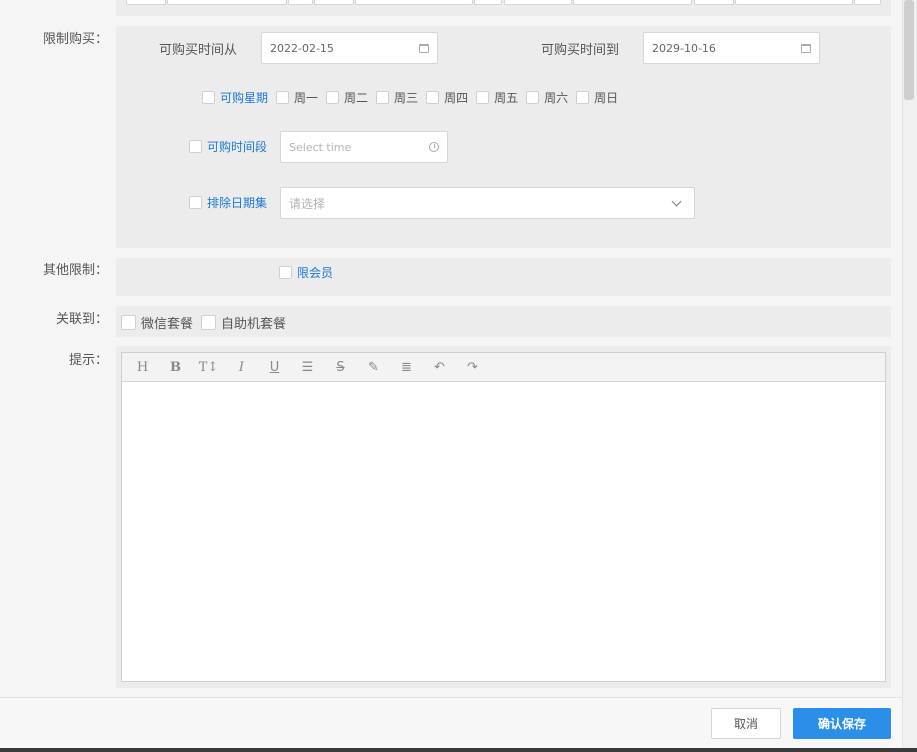  I want to click on weekday-tue: 周二, so click(347, 97).